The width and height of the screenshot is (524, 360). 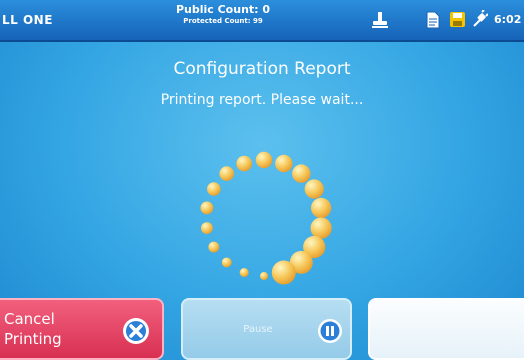 What do you see at coordinates (446, 329) in the screenshot?
I see `blank-button` at bounding box center [446, 329].